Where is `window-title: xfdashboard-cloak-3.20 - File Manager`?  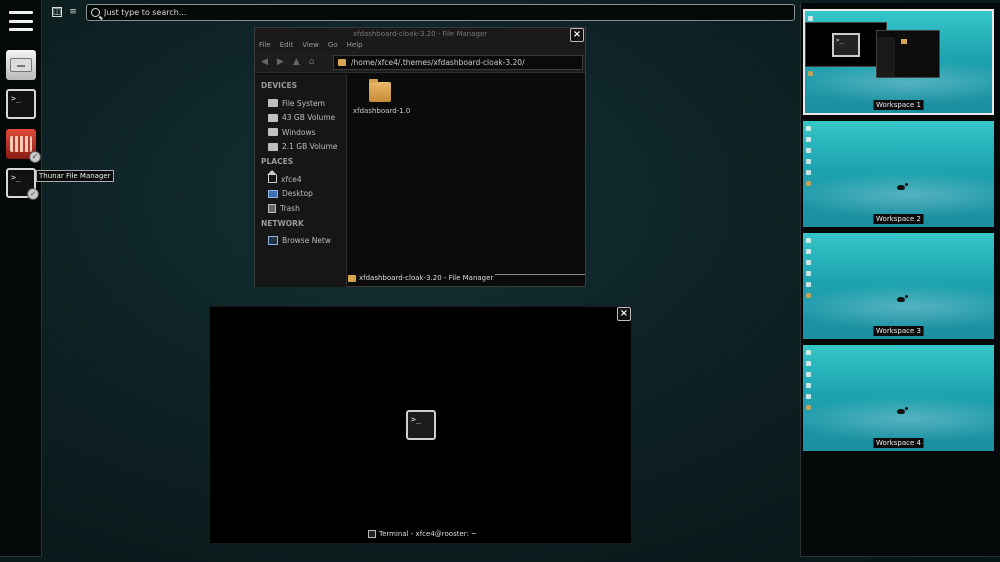 window-title: xfdashboard-cloak-3.20 - File Manager is located at coordinates (420, 34).